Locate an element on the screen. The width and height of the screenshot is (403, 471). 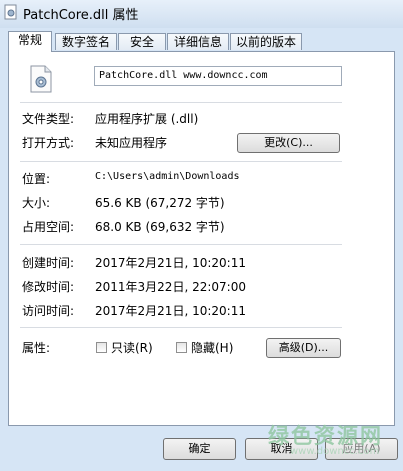
open-with-label: 打开方式: is located at coordinates (48, 143).